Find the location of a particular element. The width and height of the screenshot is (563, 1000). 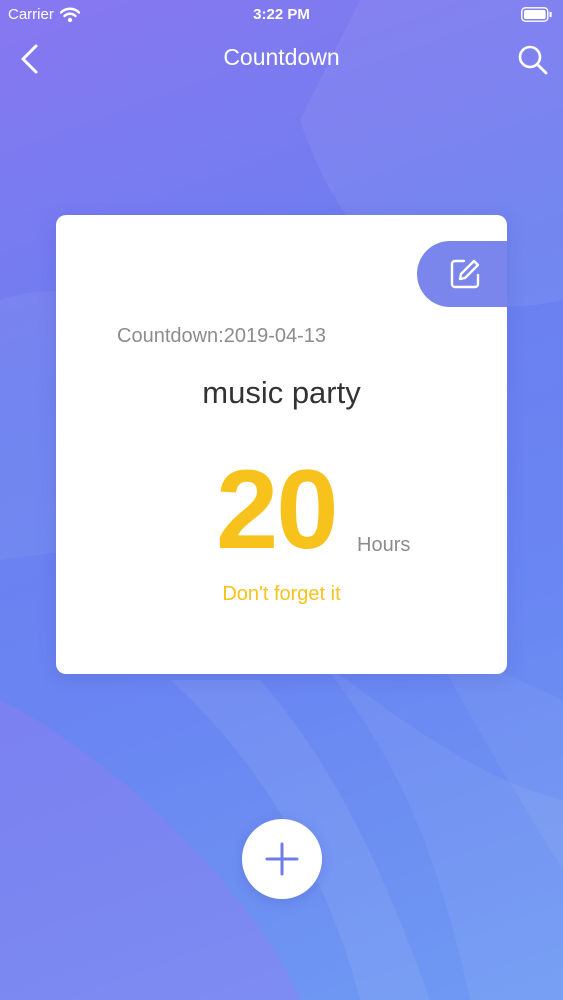

status-bar: Carrier 3:22 PM is located at coordinates (281, 15).